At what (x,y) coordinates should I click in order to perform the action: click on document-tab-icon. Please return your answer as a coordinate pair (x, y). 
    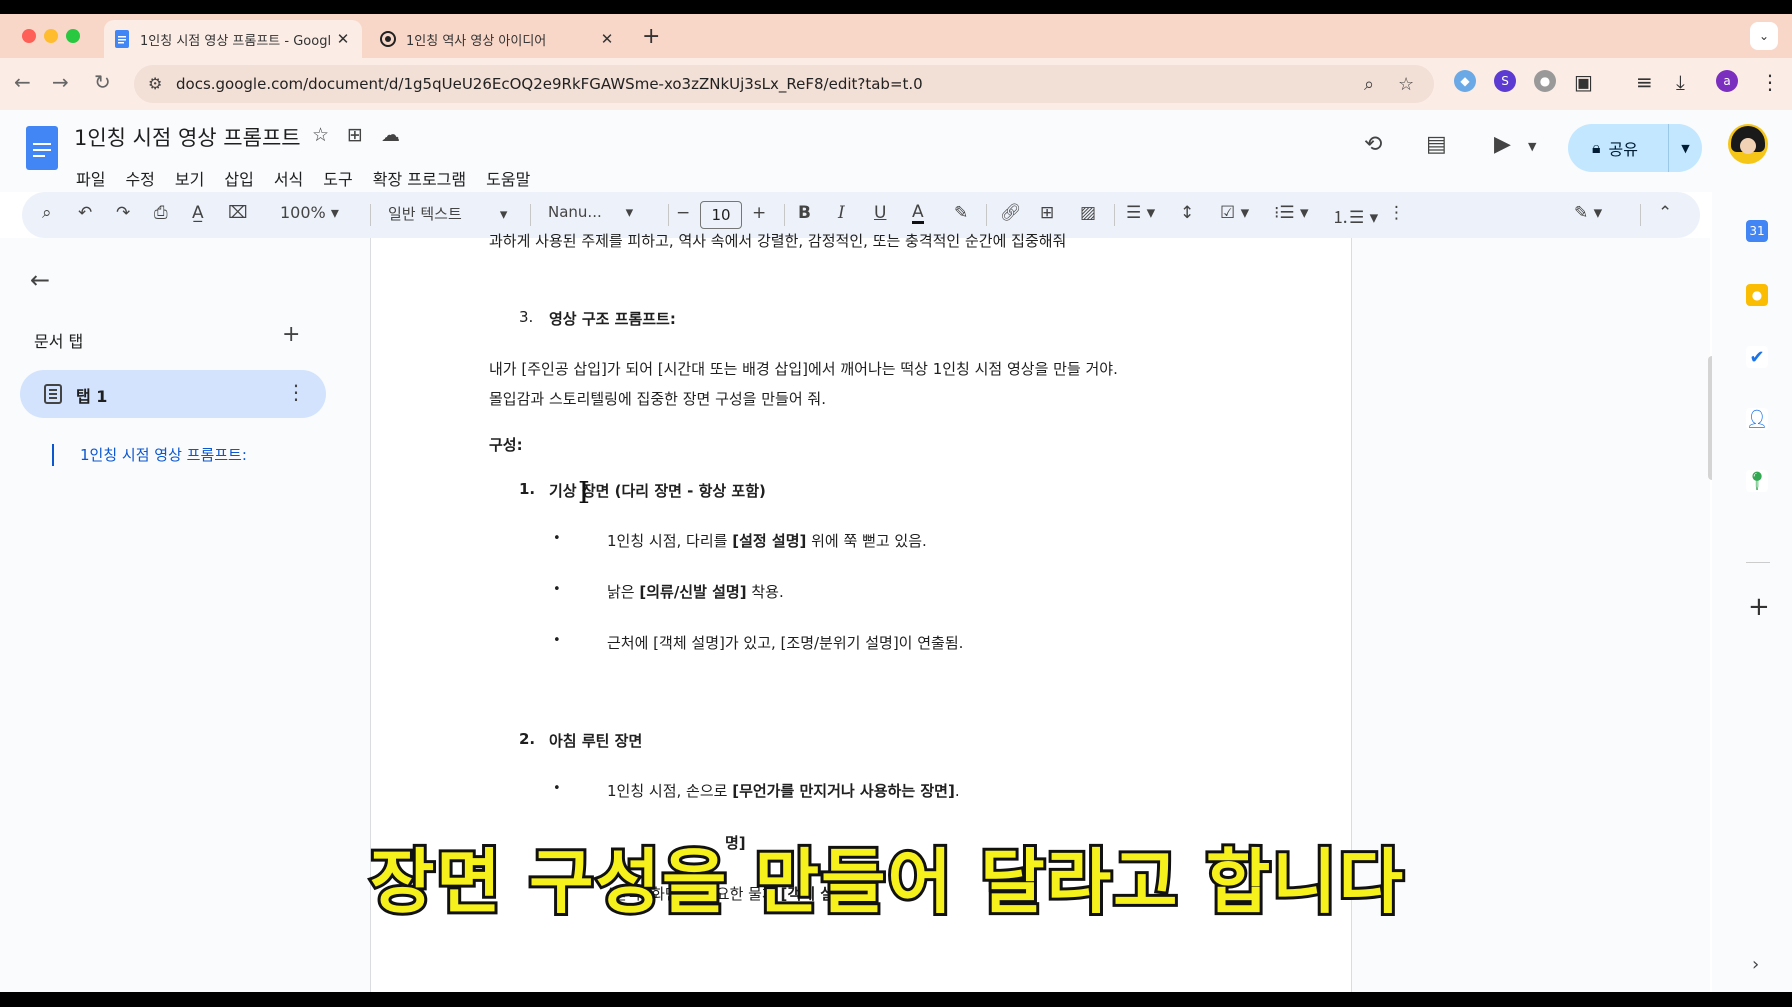
    Looking at the image, I should click on (53, 394).